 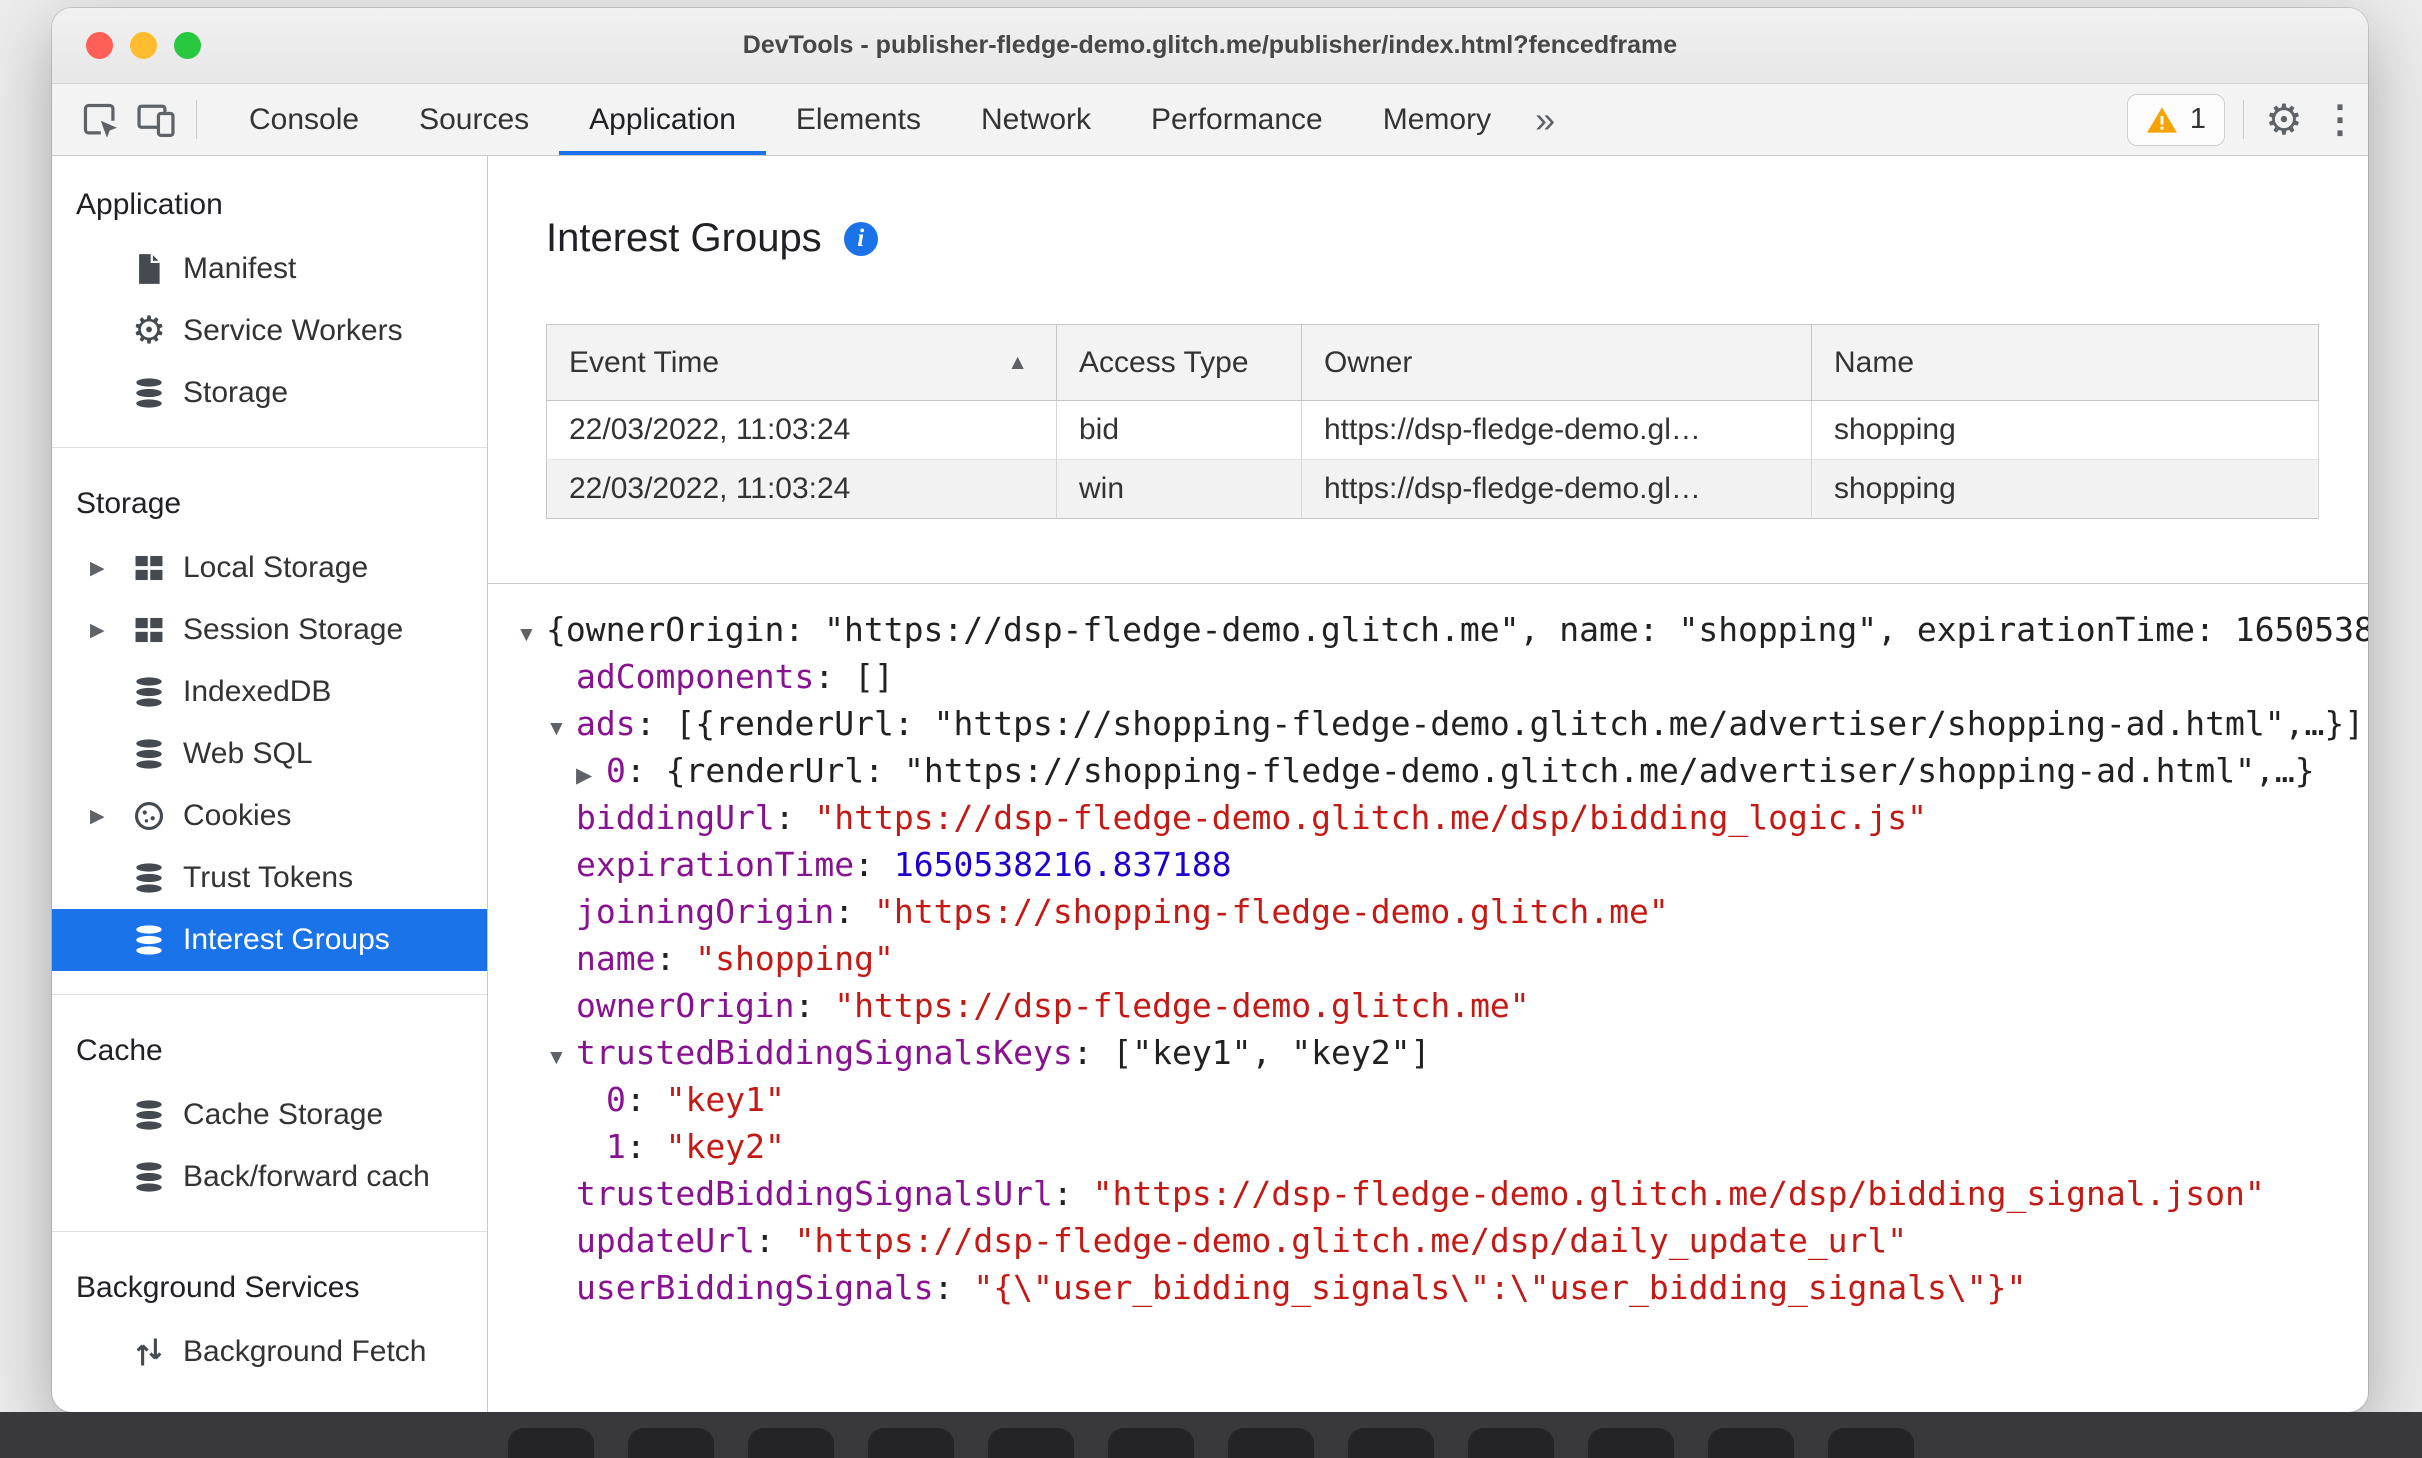 I want to click on tab-sources: Sources, so click(x=474, y=119).